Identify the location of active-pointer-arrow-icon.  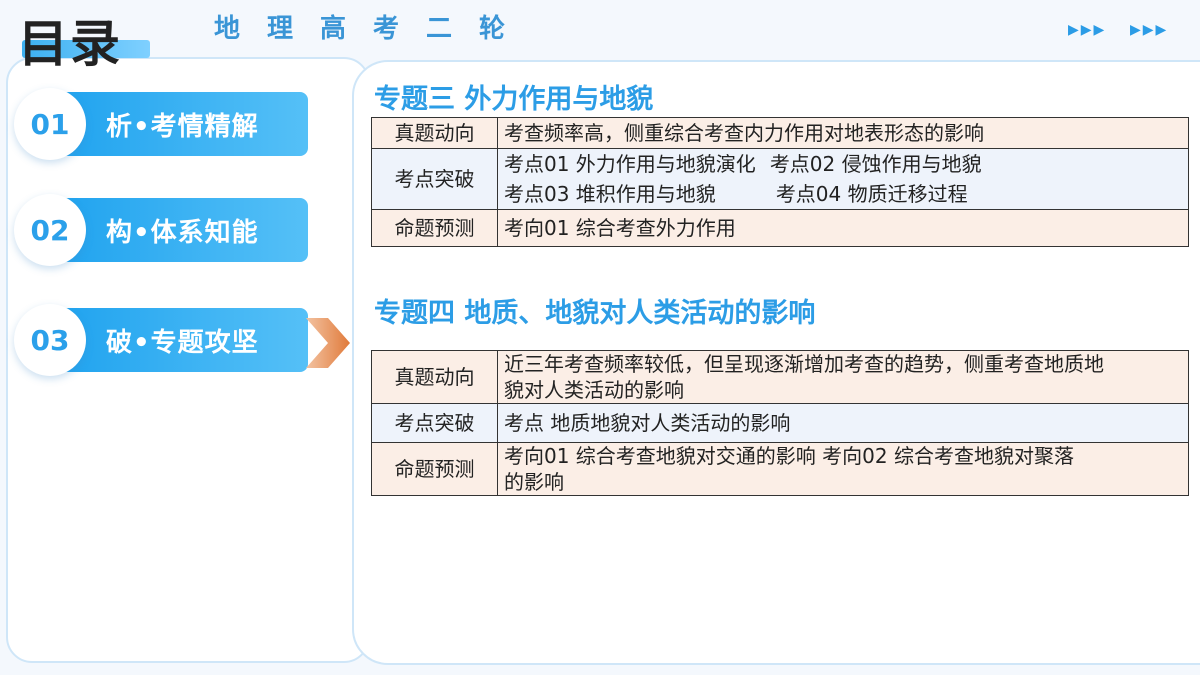
(328, 343).